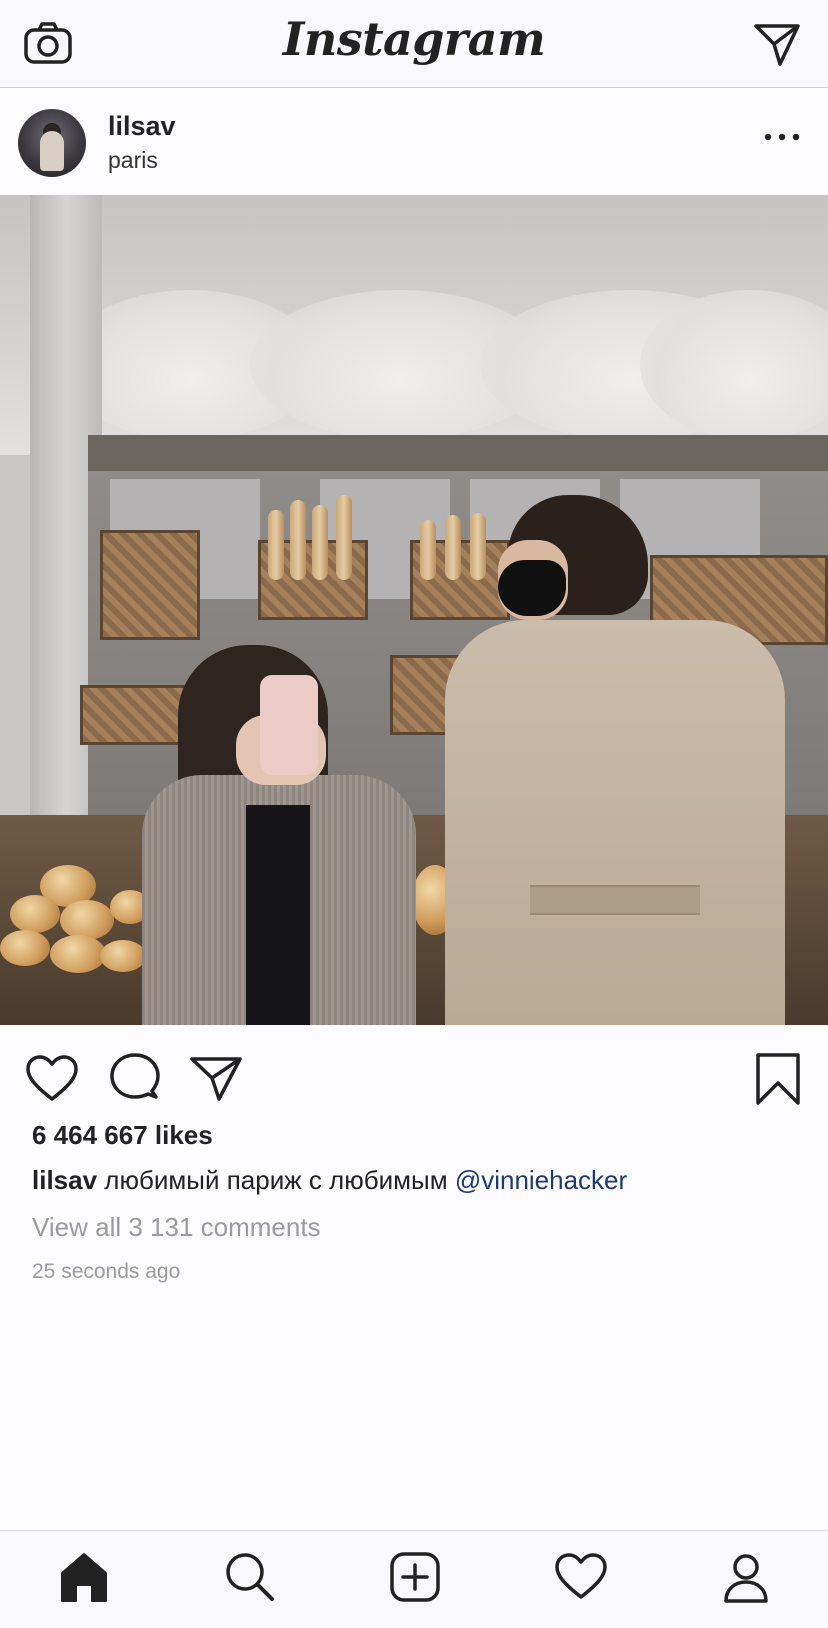 This screenshot has width=828, height=1628. I want to click on post-header: lilsav paris, so click(414, 142).